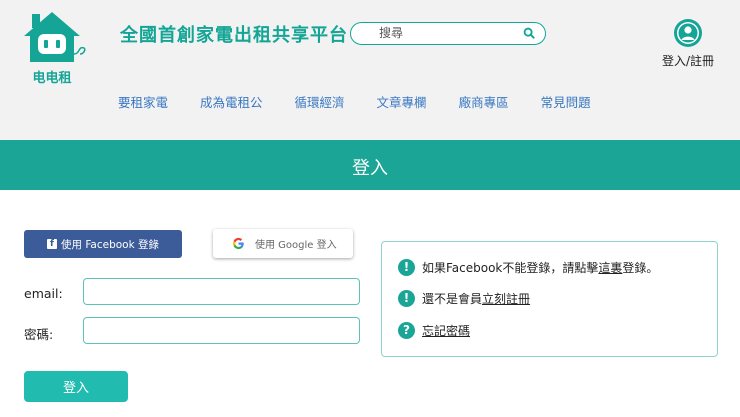 The image size is (740, 417). What do you see at coordinates (43, 293) in the screenshot?
I see `email-label: email:` at bounding box center [43, 293].